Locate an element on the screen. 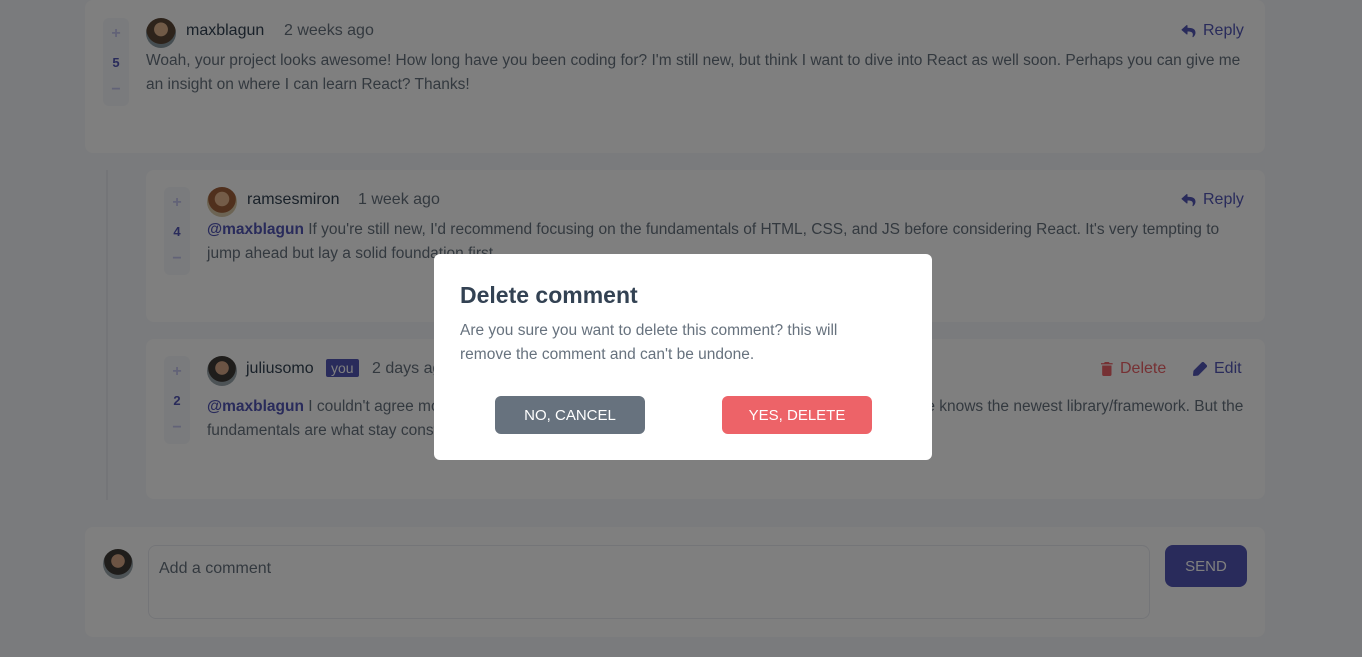  cancel-button: NO, CANCEL is located at coordinates (570, 415).